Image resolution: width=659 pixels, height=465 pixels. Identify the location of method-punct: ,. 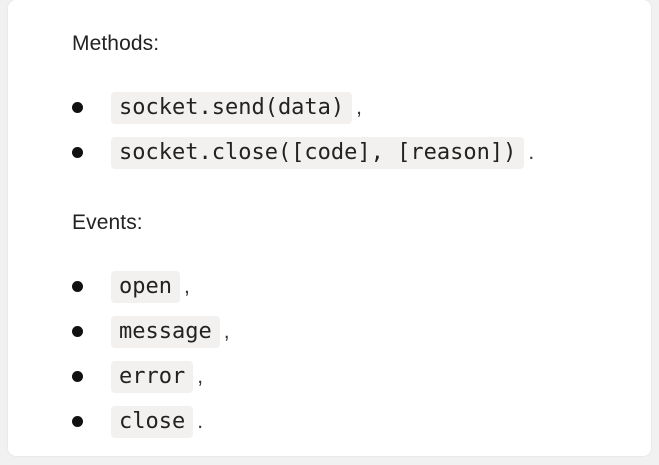
(359, 107).